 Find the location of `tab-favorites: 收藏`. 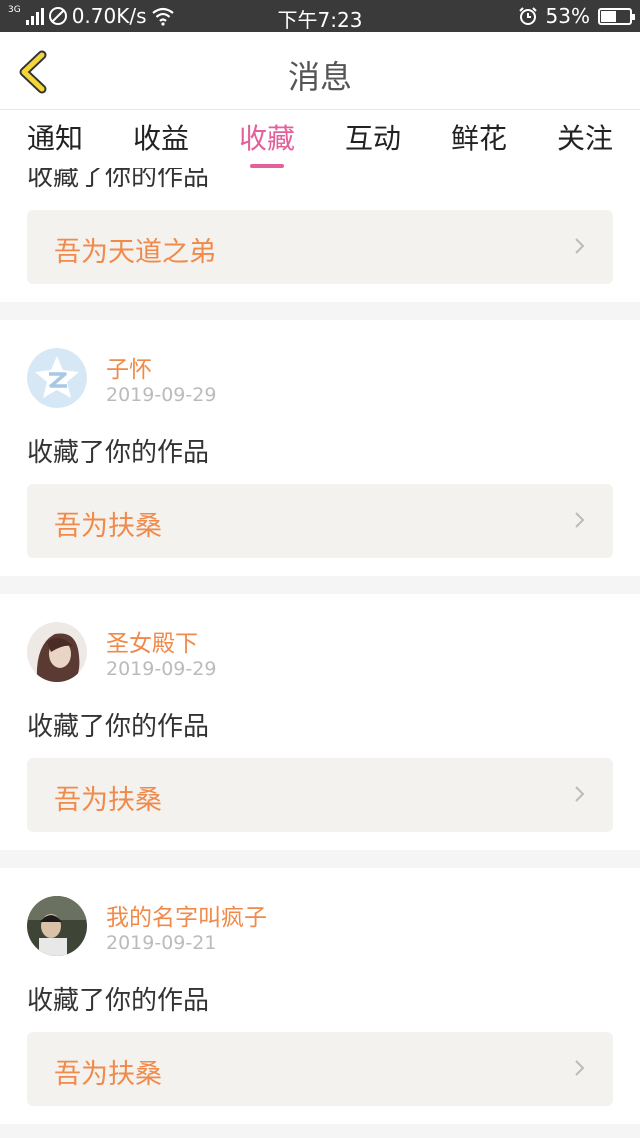

tab-favorites: 收藏 is located at coordinates (267, 139).